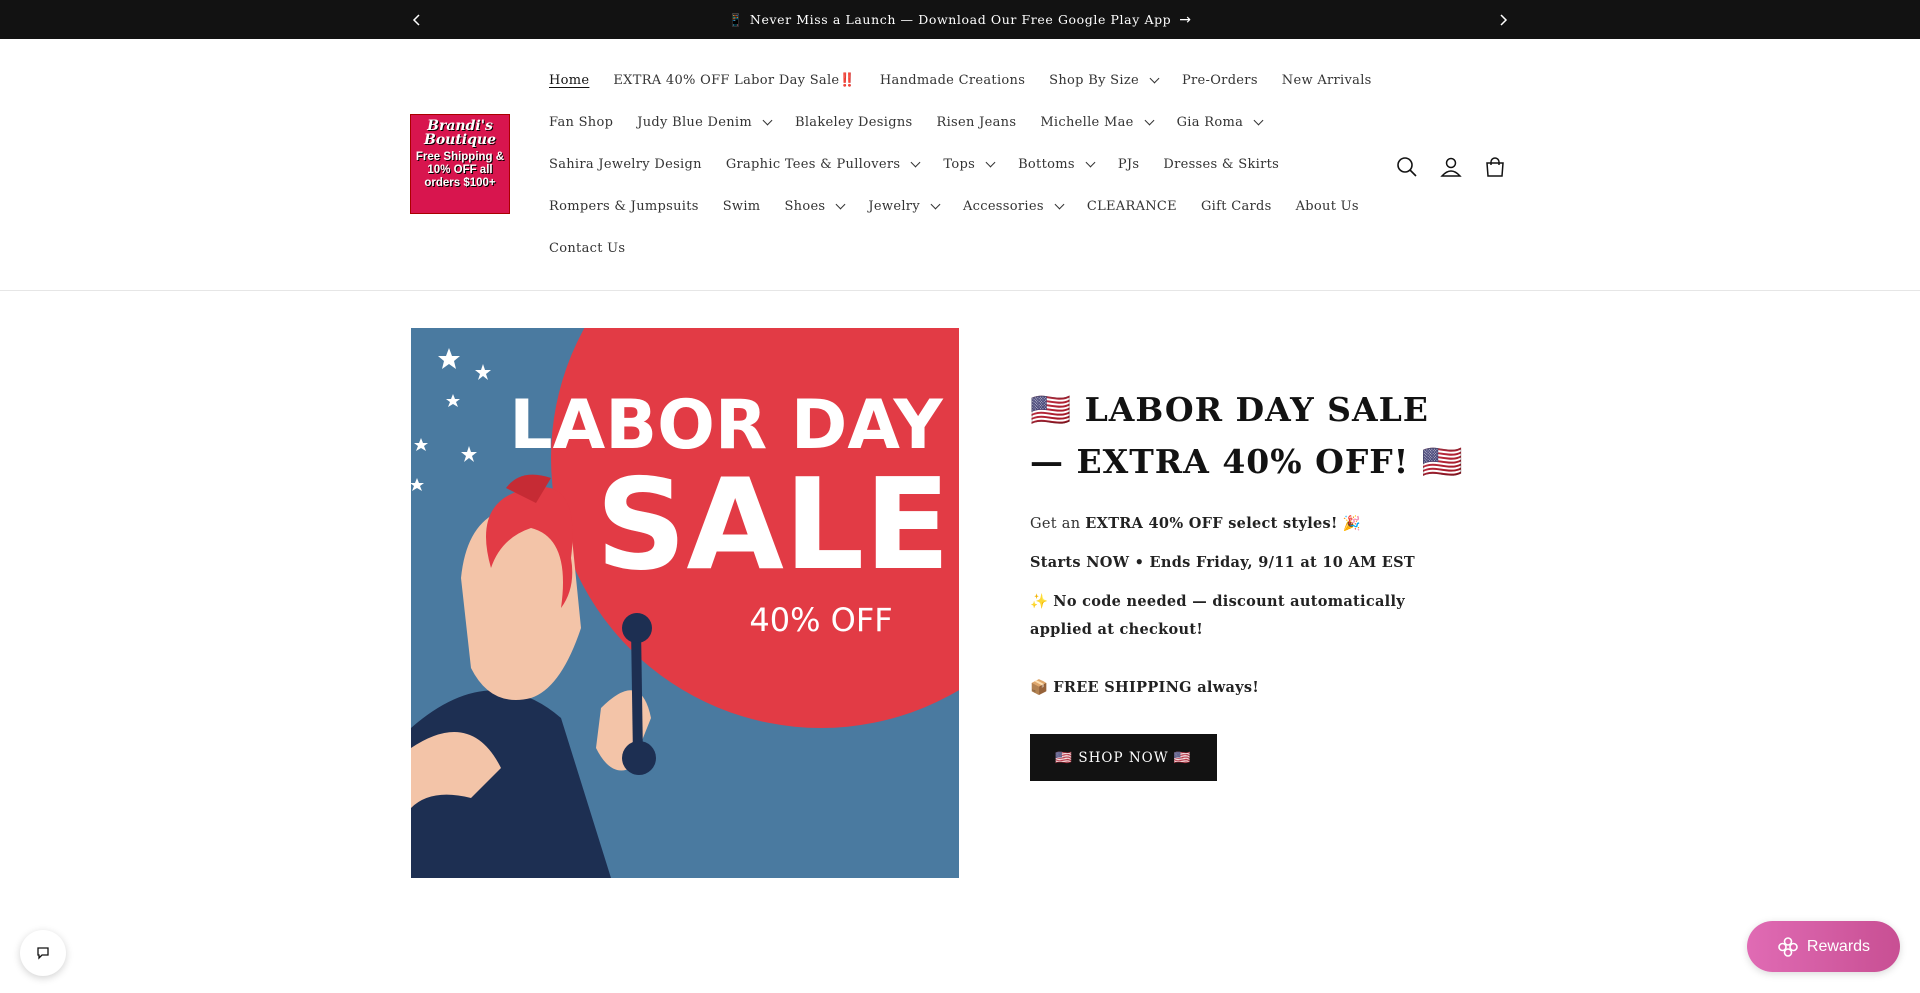 This screenshot has height=993, width=1920. What do you see at coordinates (1838, 946) in the screenshot?
I see `rewards-label: Rewards` at bounding box center [1838, 946].